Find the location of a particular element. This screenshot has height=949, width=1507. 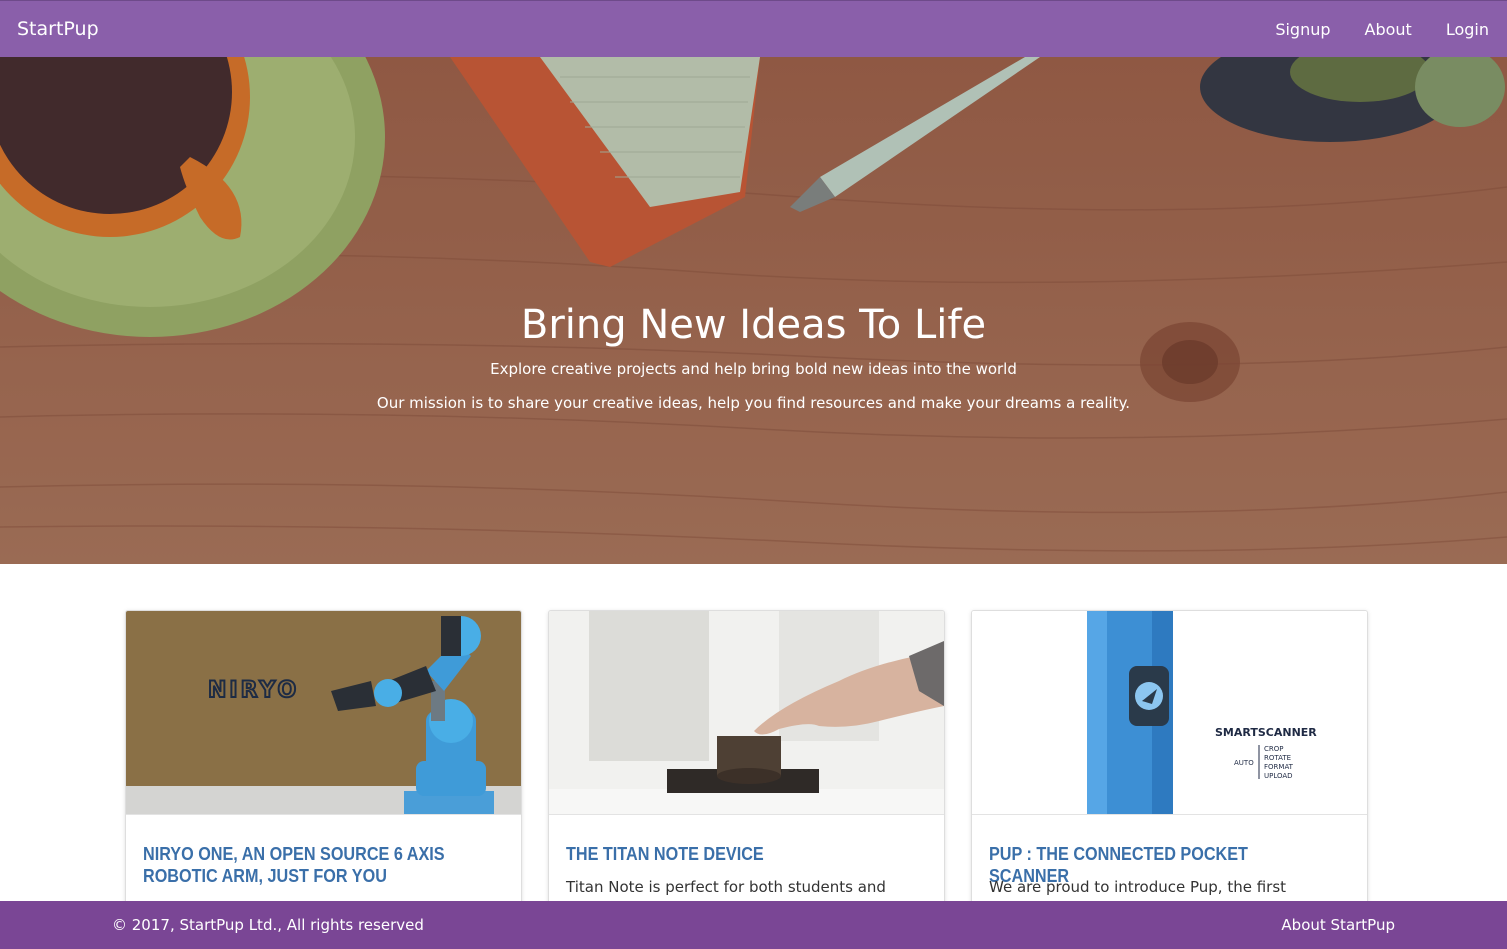

scanner-feature-rotate: ROTATE is located at coordinates (1277, 758).